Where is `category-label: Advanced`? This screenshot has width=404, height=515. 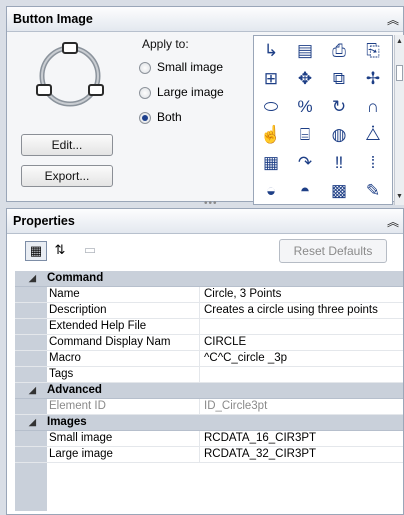 category-label: Advanced is located at coordinates (74, 390).